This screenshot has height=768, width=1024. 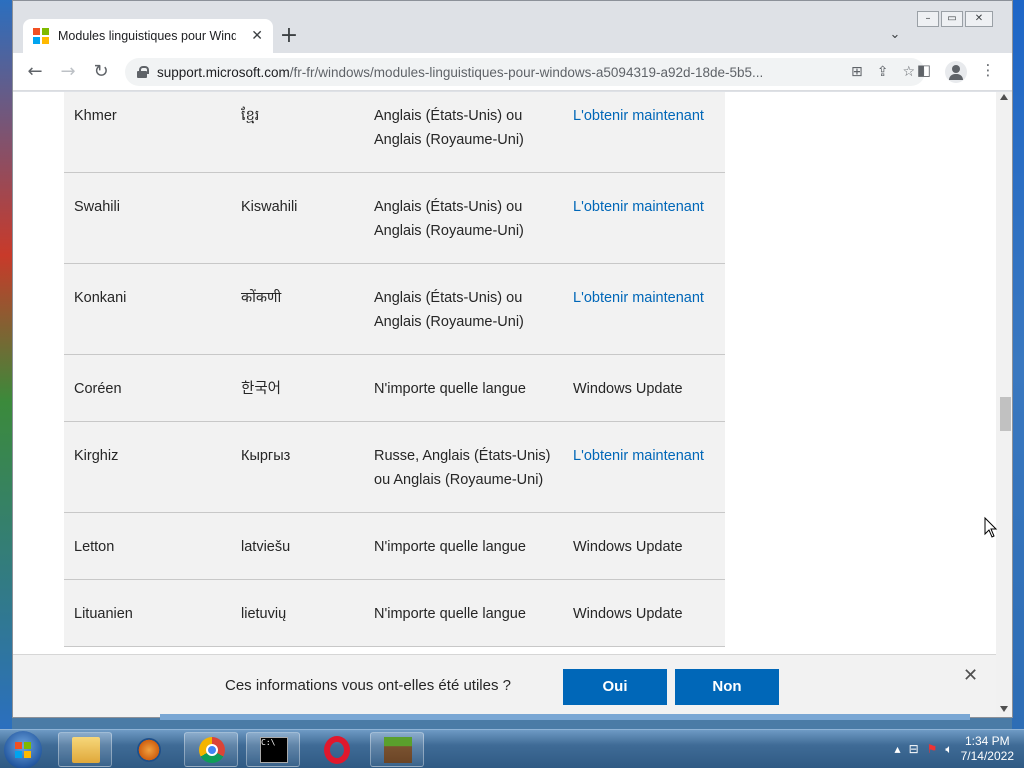 What do you see at coordinates (952, 19) in the screenshot?
I see `maximize-icon: ▭` at bounding box center [952, 19].